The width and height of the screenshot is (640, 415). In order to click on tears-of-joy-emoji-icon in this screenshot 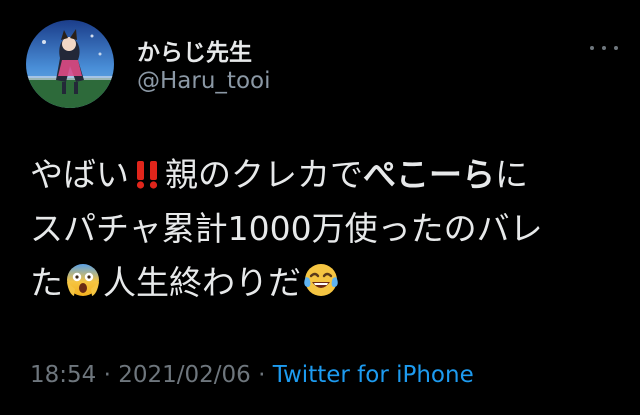, I will do `click(321, 287)`.